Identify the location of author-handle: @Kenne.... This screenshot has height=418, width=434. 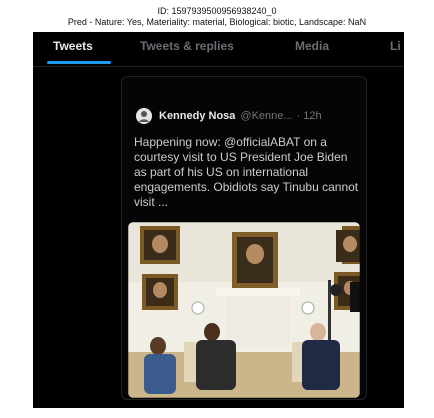
(266, 116).